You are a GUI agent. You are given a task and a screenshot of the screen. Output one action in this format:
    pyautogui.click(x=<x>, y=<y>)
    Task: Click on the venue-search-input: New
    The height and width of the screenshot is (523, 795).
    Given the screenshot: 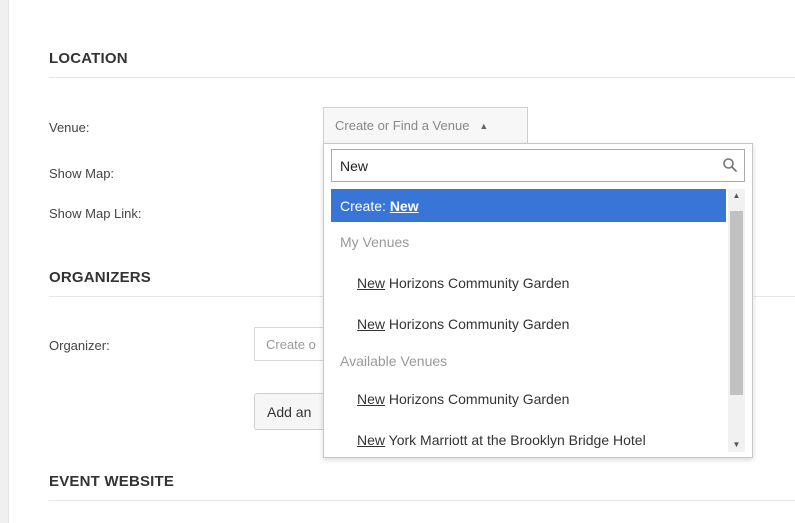 What is the action you would take?
    pyautogui.click(x=538, y=165)
    